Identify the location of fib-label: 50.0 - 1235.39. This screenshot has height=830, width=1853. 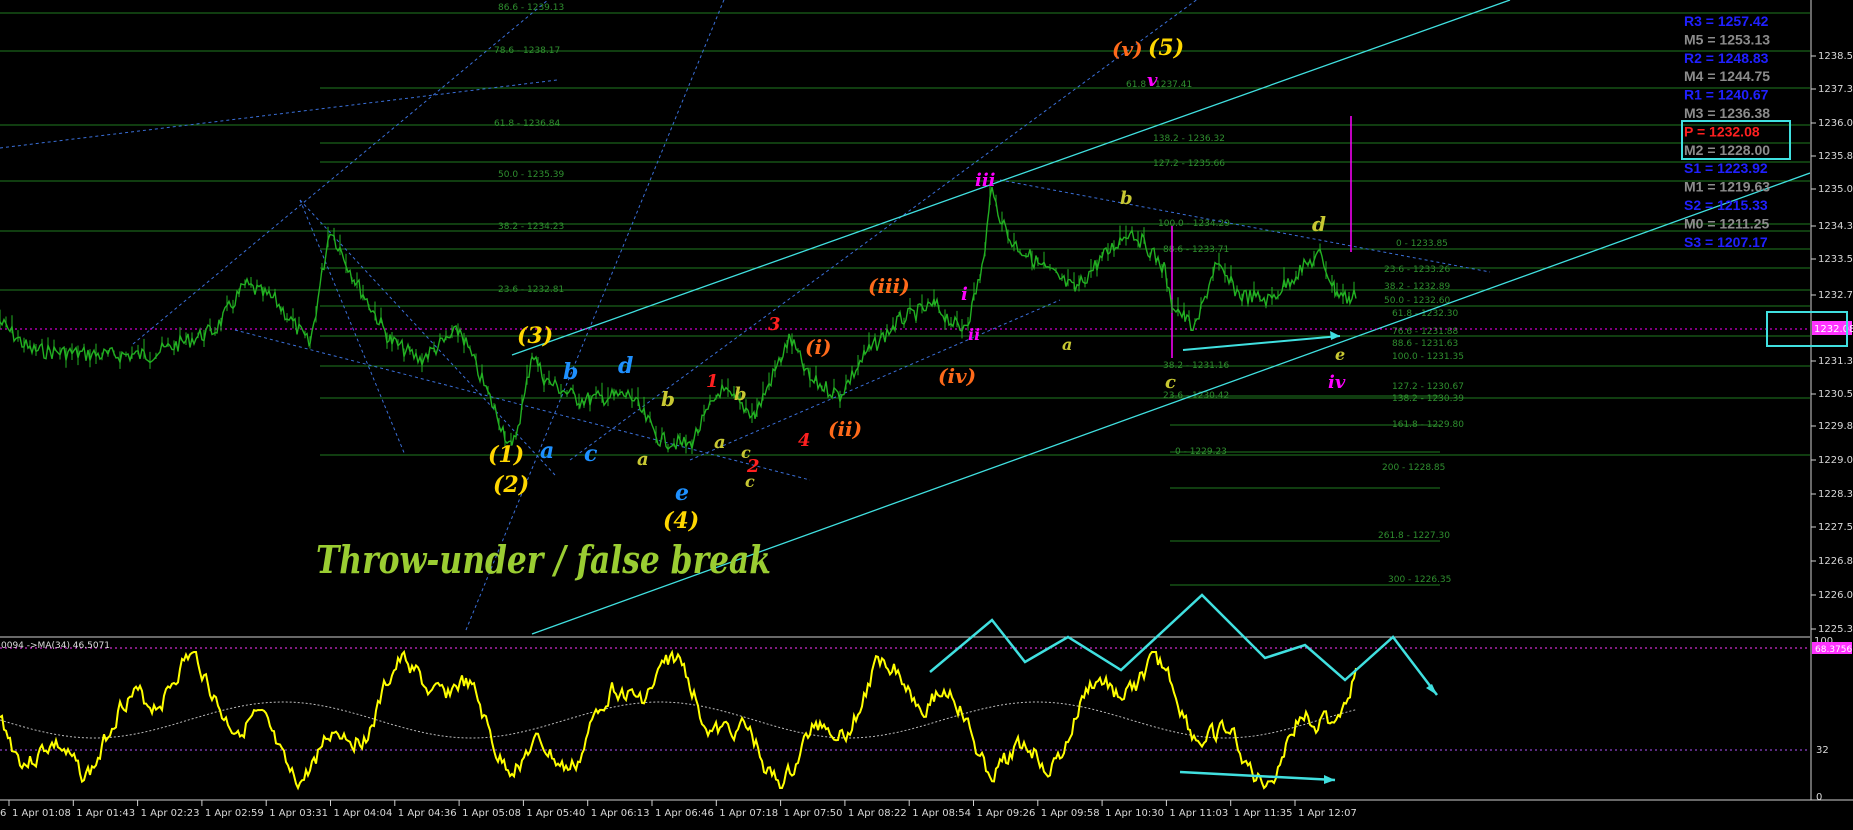
(531, 175).